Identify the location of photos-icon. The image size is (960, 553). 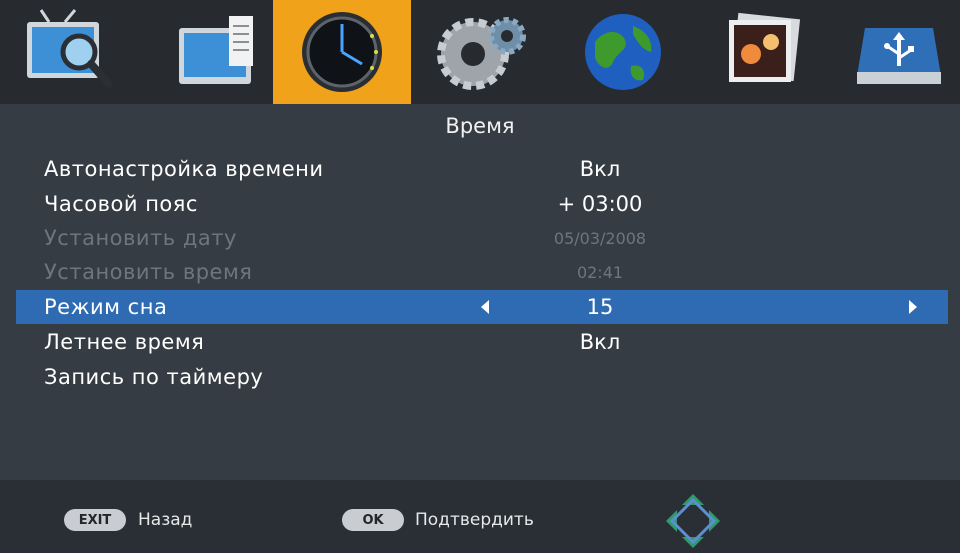
(765, 47).